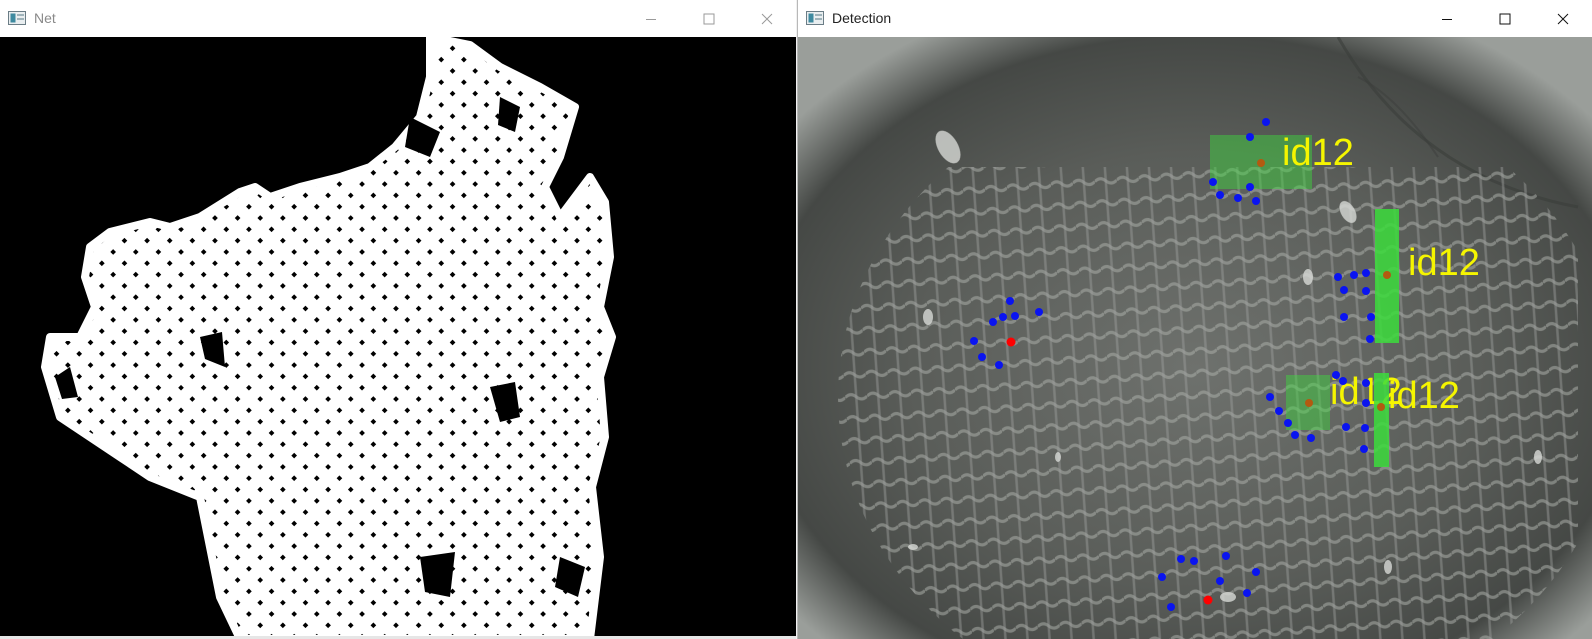 This screenshot has width=1592, height=639. Describe the element at coordinates (398, 18) in the screenshot. I see `net-titlebar: Net` at that location.